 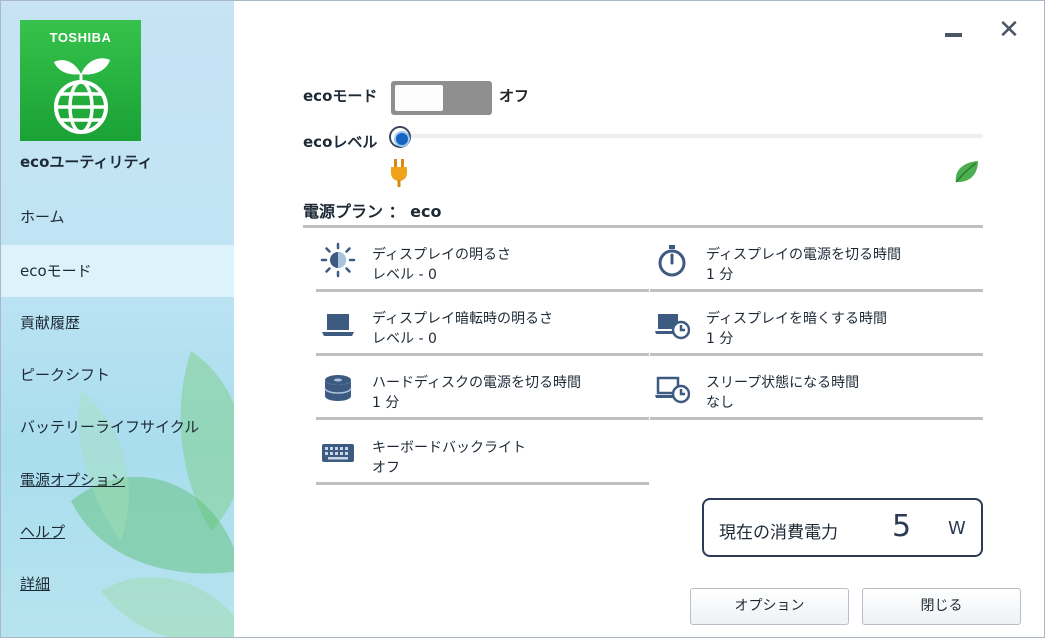 I want to click on toggle-knob, so click(x=419, y=98).